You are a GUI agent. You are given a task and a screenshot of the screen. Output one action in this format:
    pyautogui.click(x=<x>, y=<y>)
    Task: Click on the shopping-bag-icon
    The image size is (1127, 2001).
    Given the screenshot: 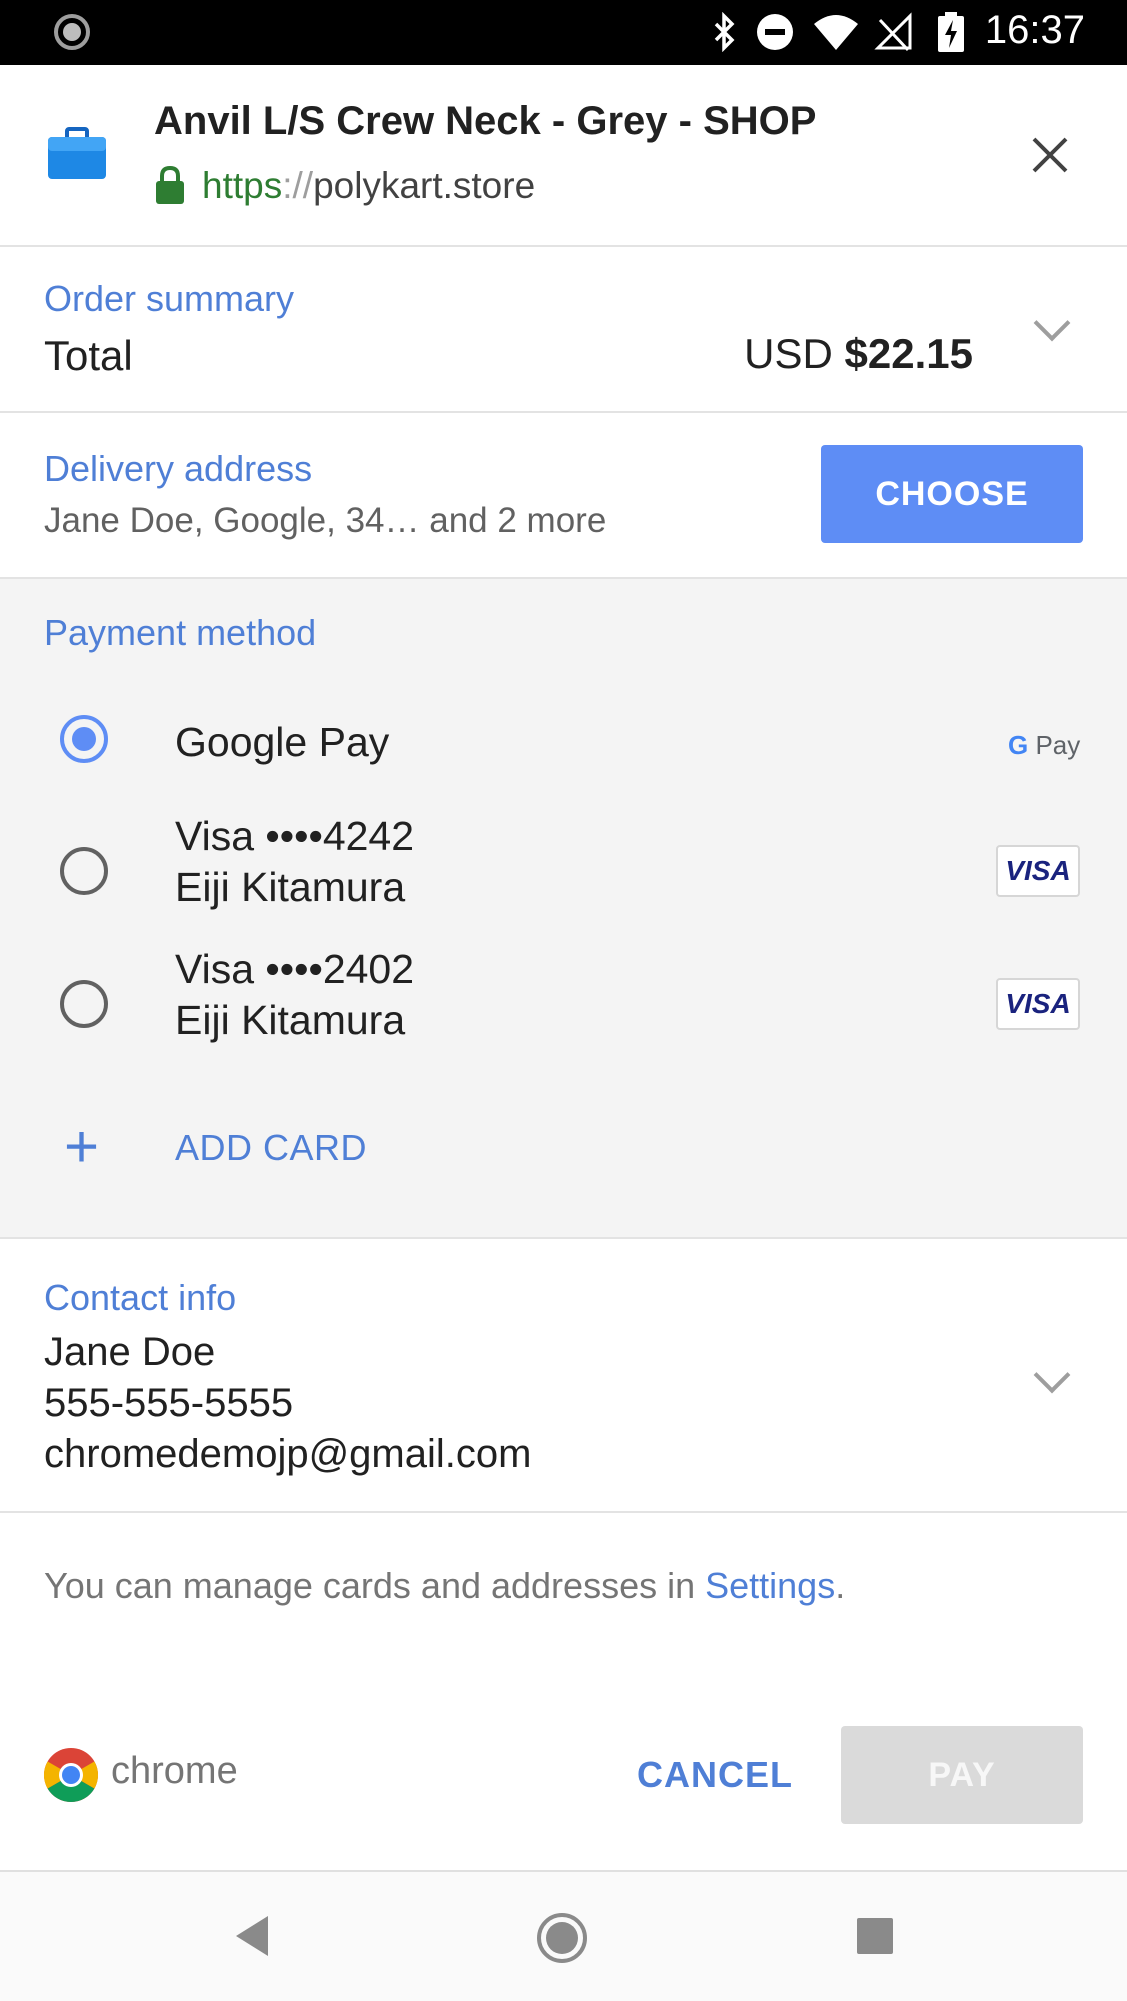 What is the action you would take?
    pyautogui.click(x=77, y=153)
    